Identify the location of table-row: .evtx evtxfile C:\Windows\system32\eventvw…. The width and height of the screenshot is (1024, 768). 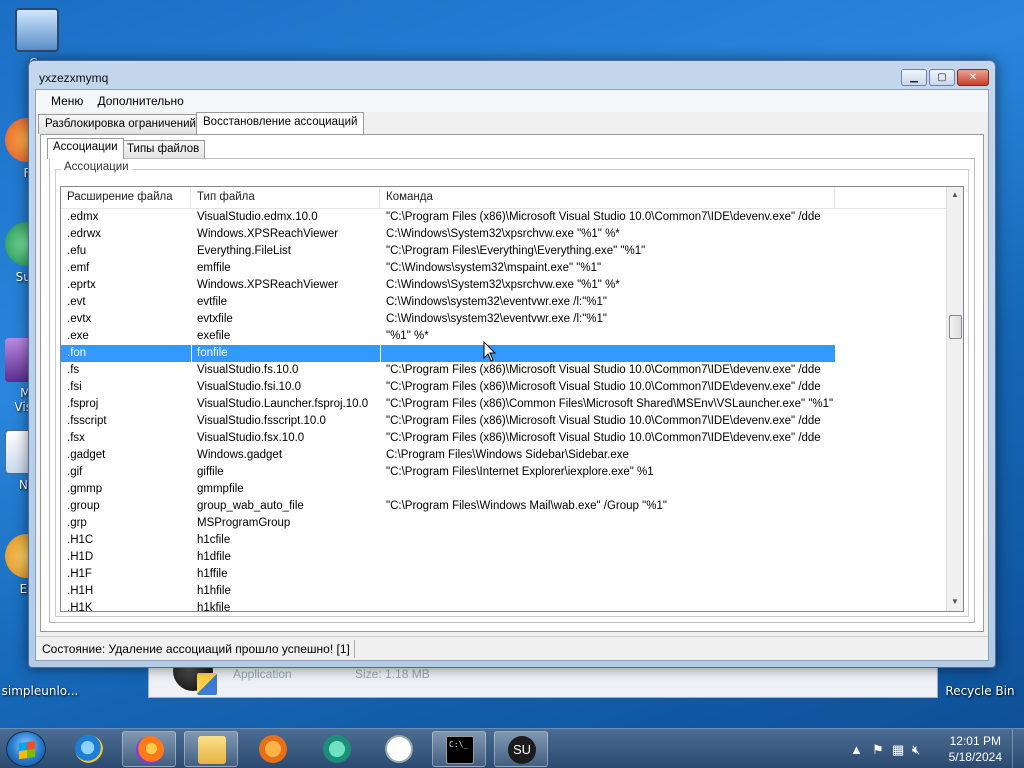
(509, 319).